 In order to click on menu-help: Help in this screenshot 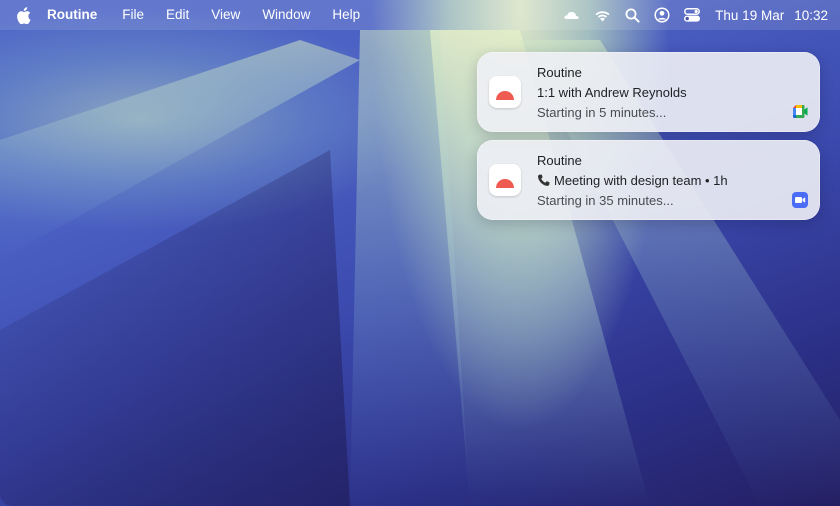, I will do `click(346, 15)`.